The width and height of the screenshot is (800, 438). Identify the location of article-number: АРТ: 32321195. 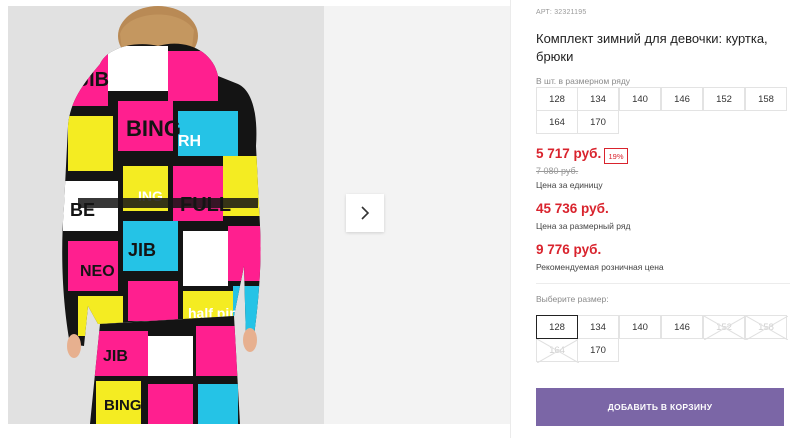
(561, 12).